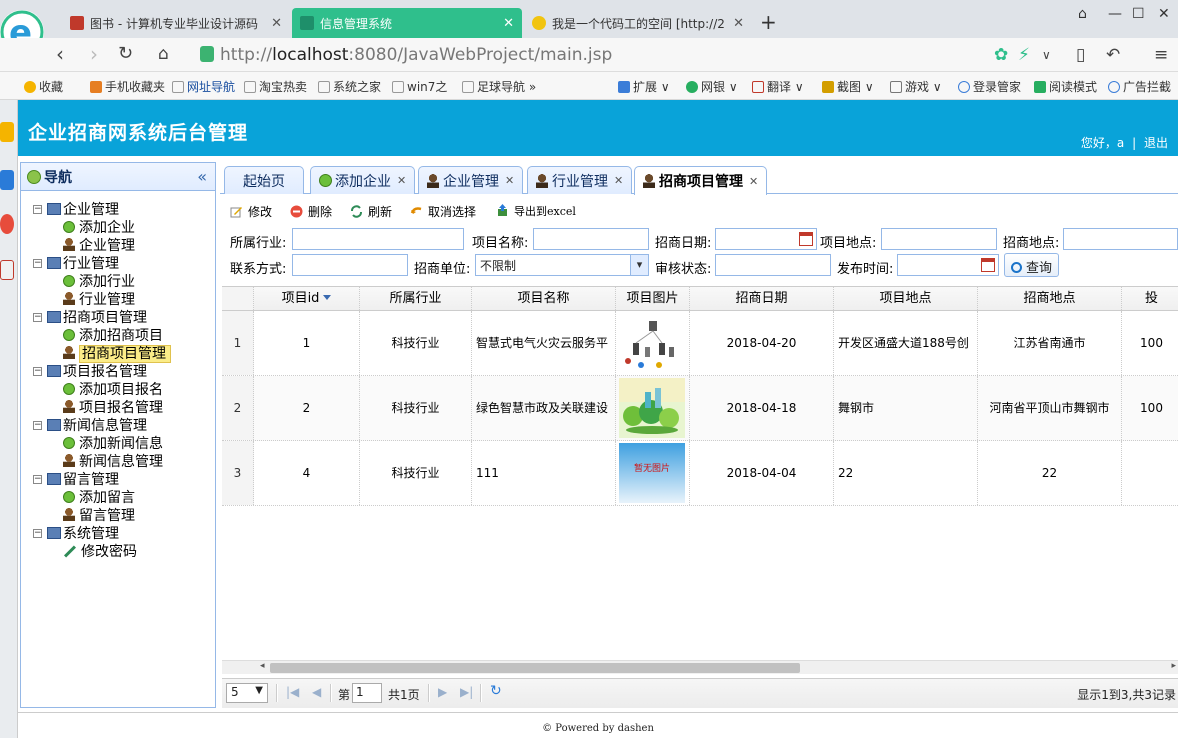  I want to click on chevron-down-icon: ▾, so click(639, 265).